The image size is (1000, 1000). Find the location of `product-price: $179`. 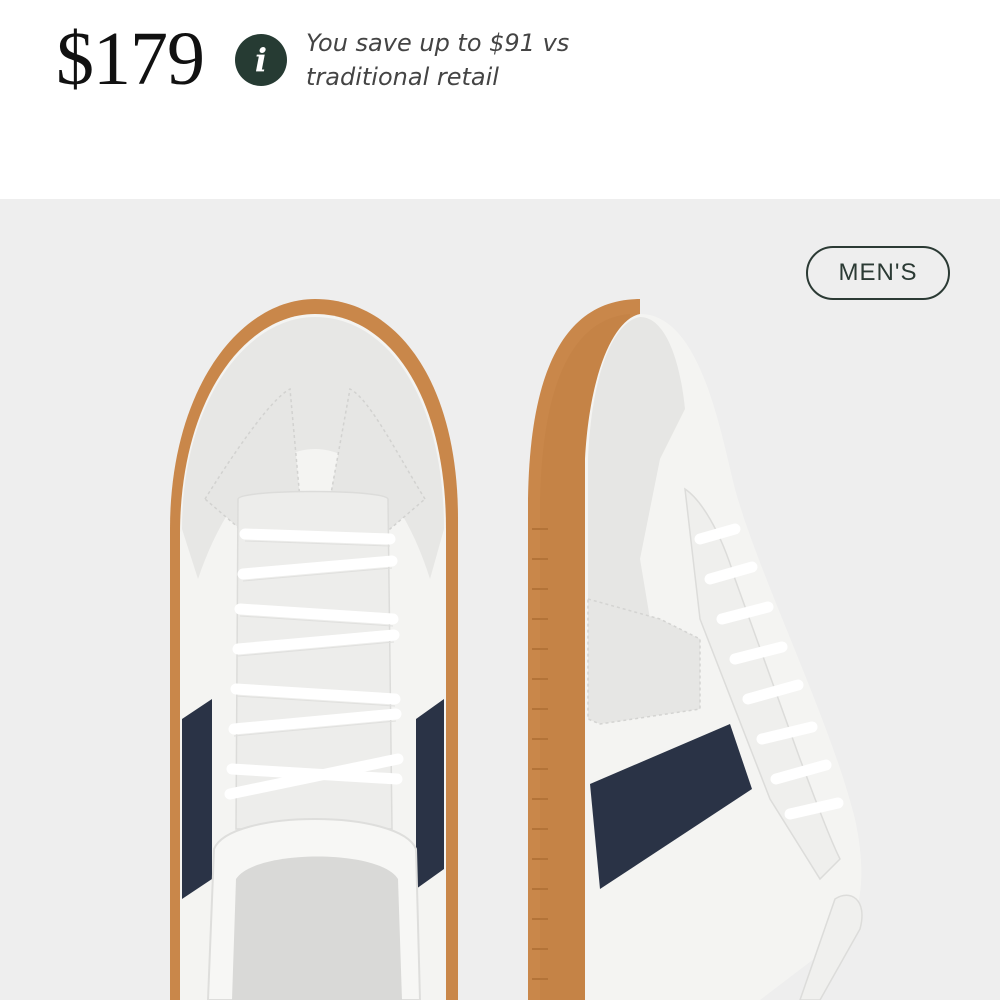

product-price: $179 is located at coordinates (130, 59).